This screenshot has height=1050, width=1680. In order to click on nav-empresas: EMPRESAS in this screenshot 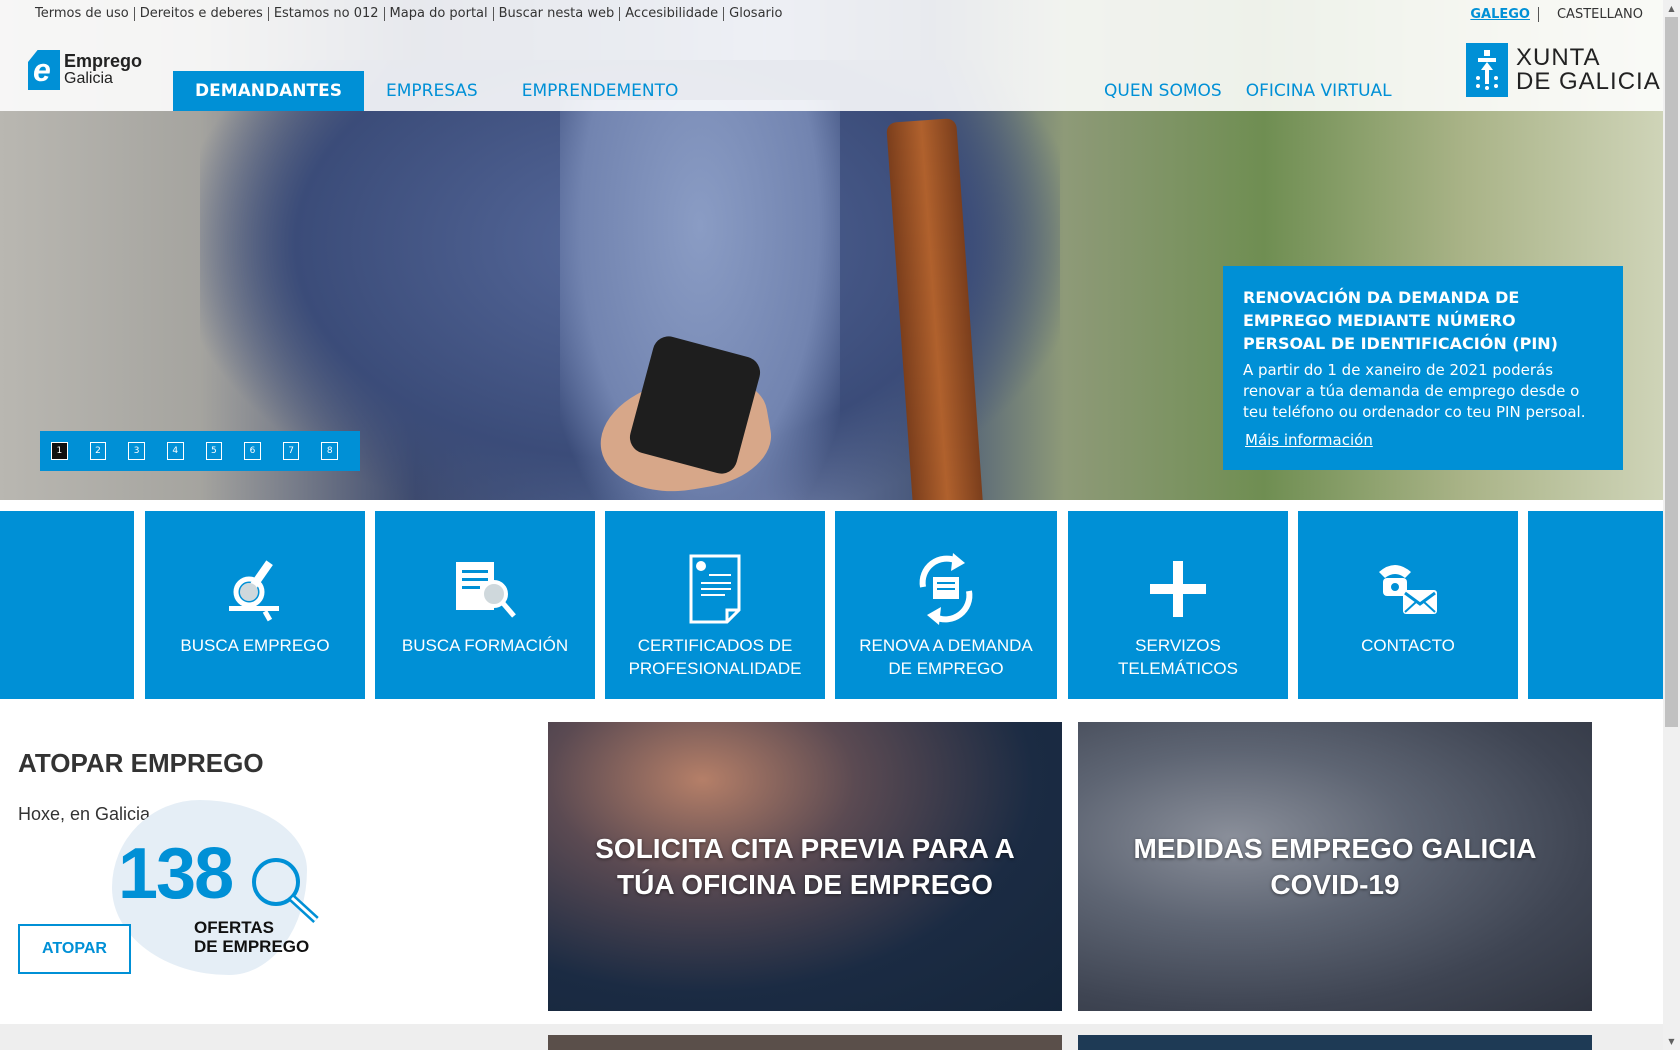, I will do `click(432, 91)`.